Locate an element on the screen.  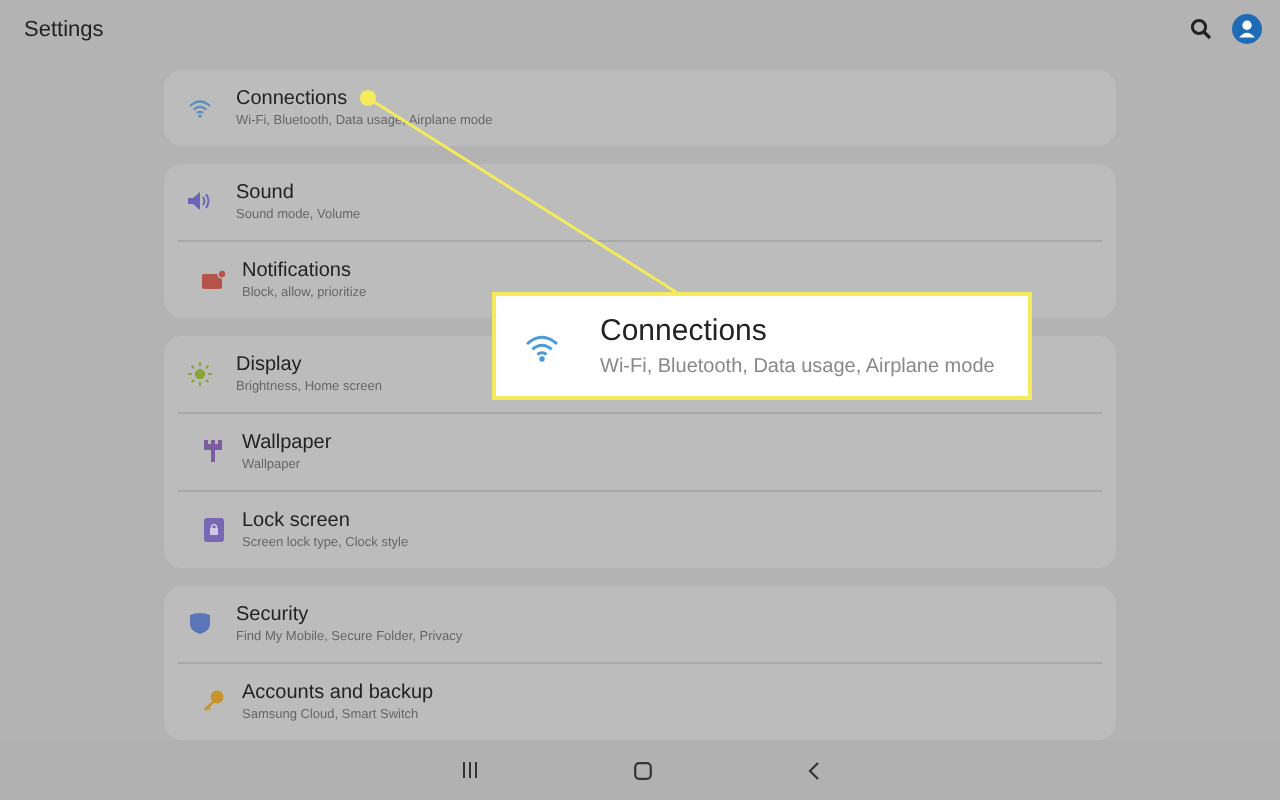
notification-icon is located at coordinates (213, 279).